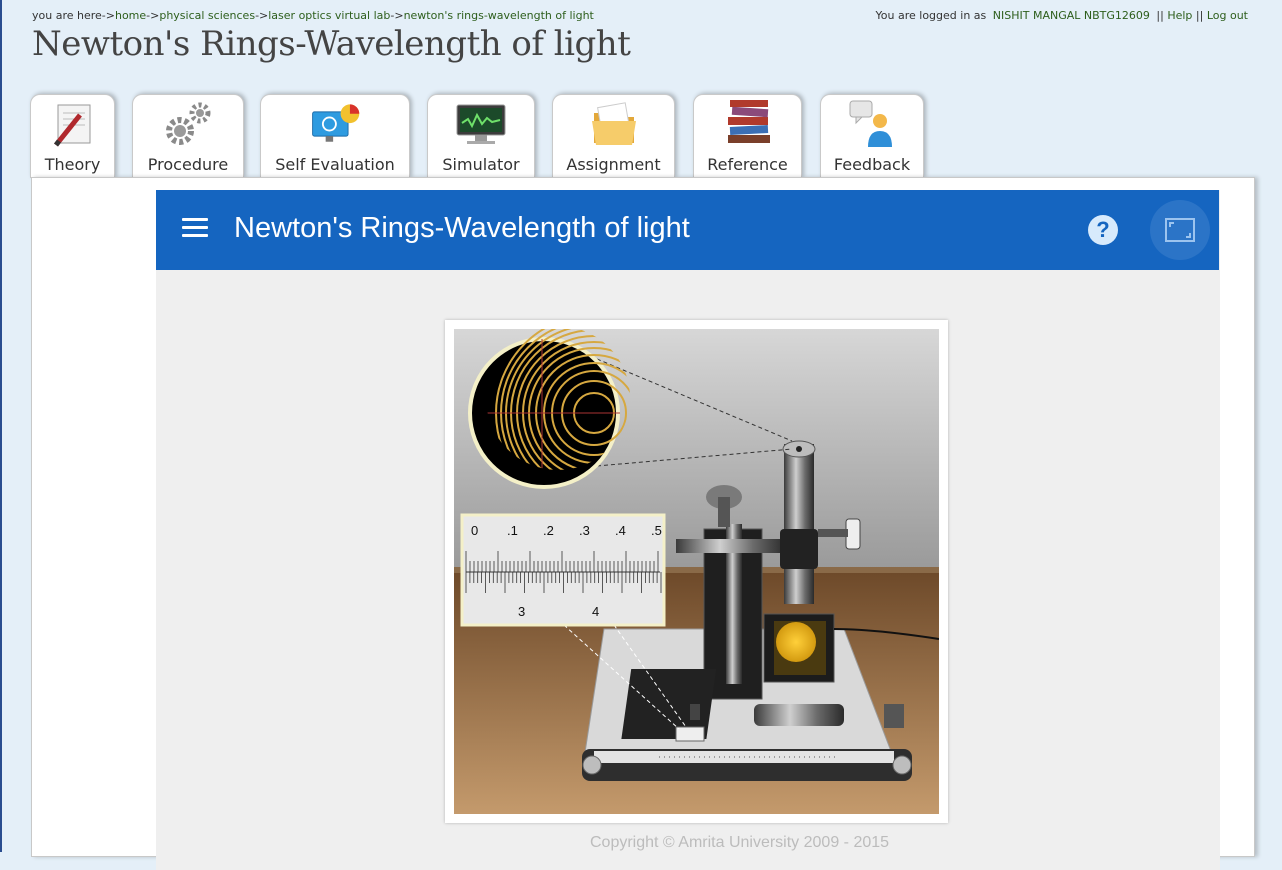 The image size is (1282, 870). What do you see at coordinates (656, 530) in the screenshot?
I see `vernier-label: .5` at bounding box center [656, 530].